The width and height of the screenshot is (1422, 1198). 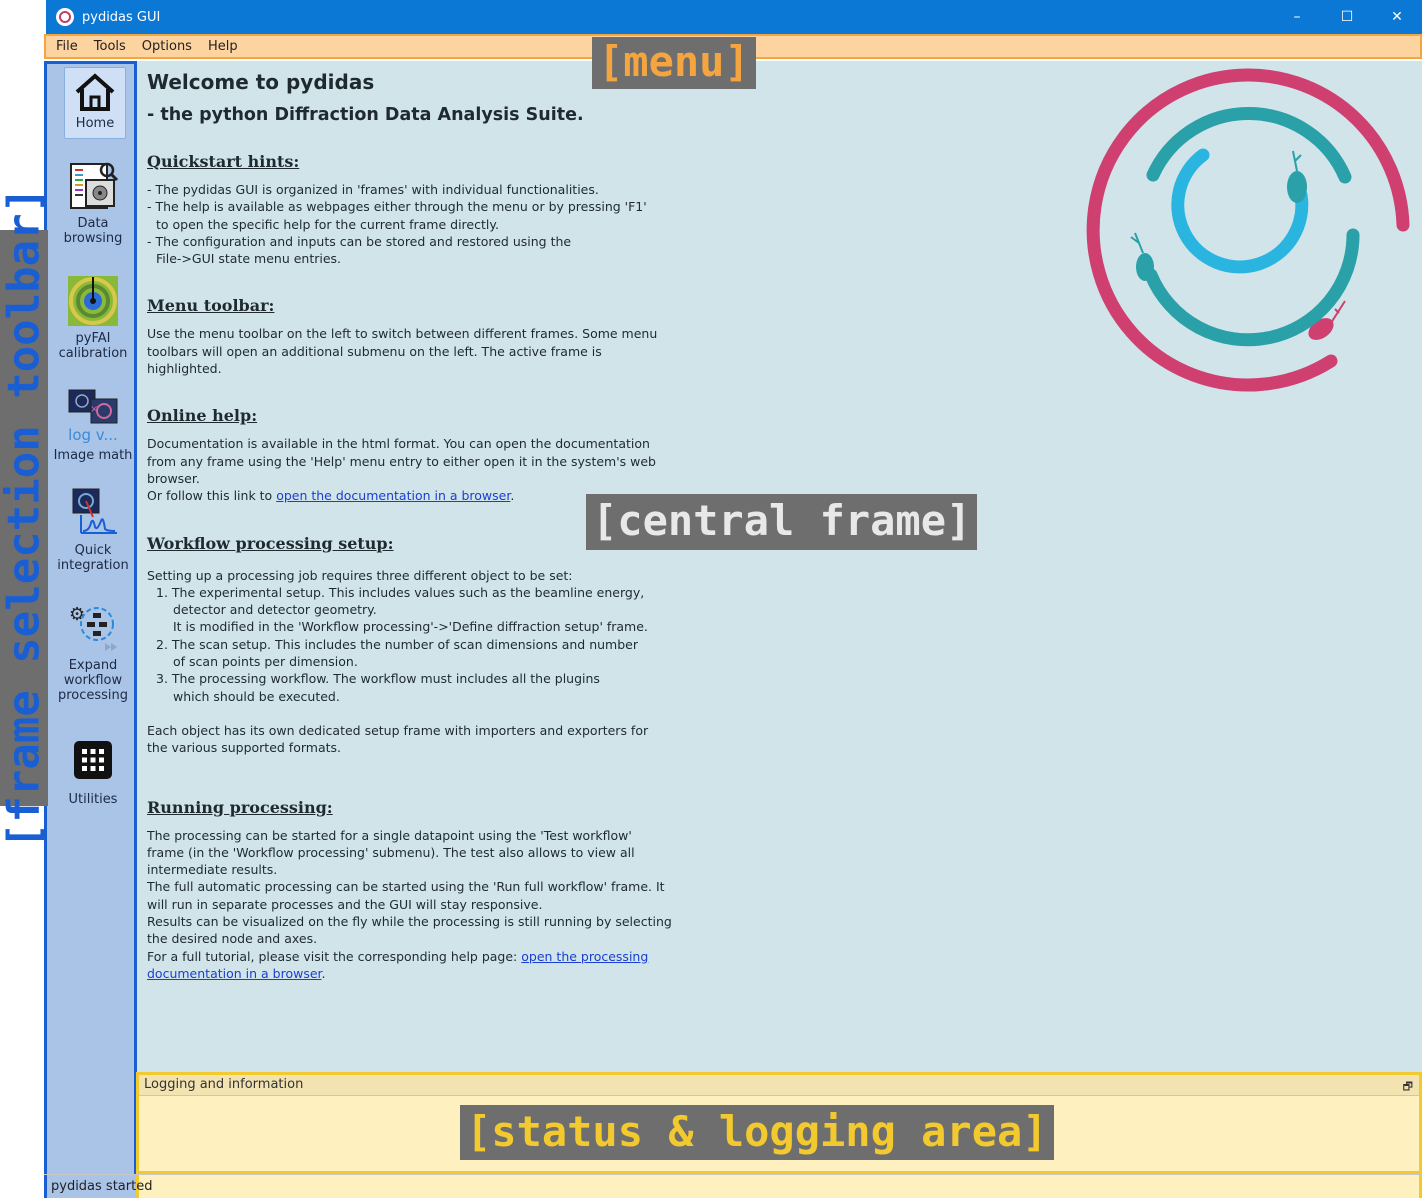 What do you see at coordinates (93, 455) in the screenshot?
I see `toolbar-image-math-label: Image math` at bounding box center [93, 455].